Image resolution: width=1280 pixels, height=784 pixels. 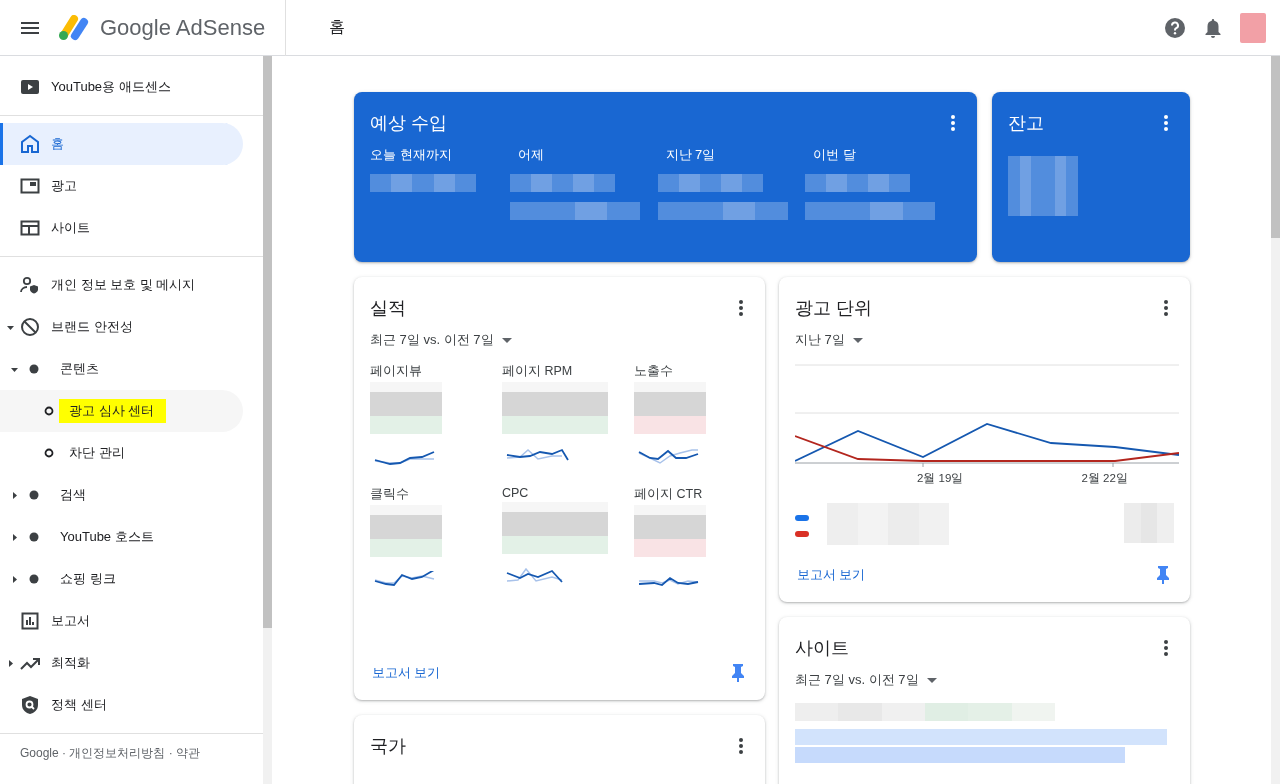 What do you see at coordinates (30, 186) in the screenshot?
I see `ad-icon` at bounding box center [30, 186].